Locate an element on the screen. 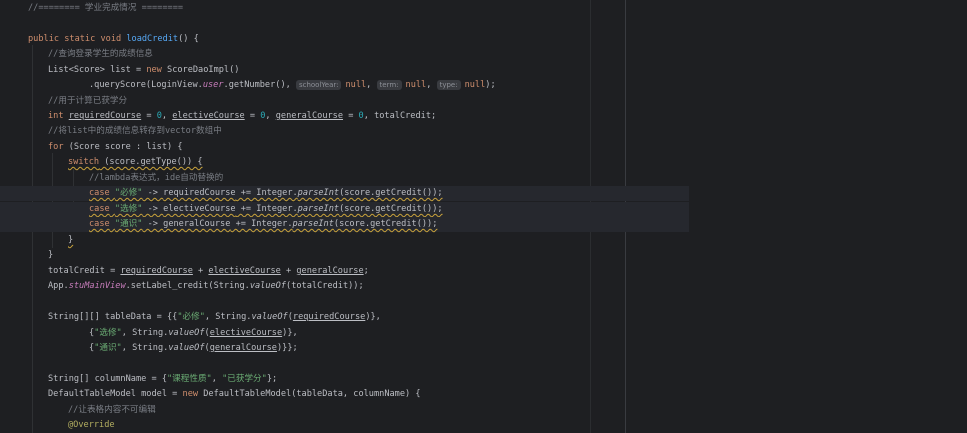 The image size is (967, 433). field-ref: user is located at coordinates (213, 85).